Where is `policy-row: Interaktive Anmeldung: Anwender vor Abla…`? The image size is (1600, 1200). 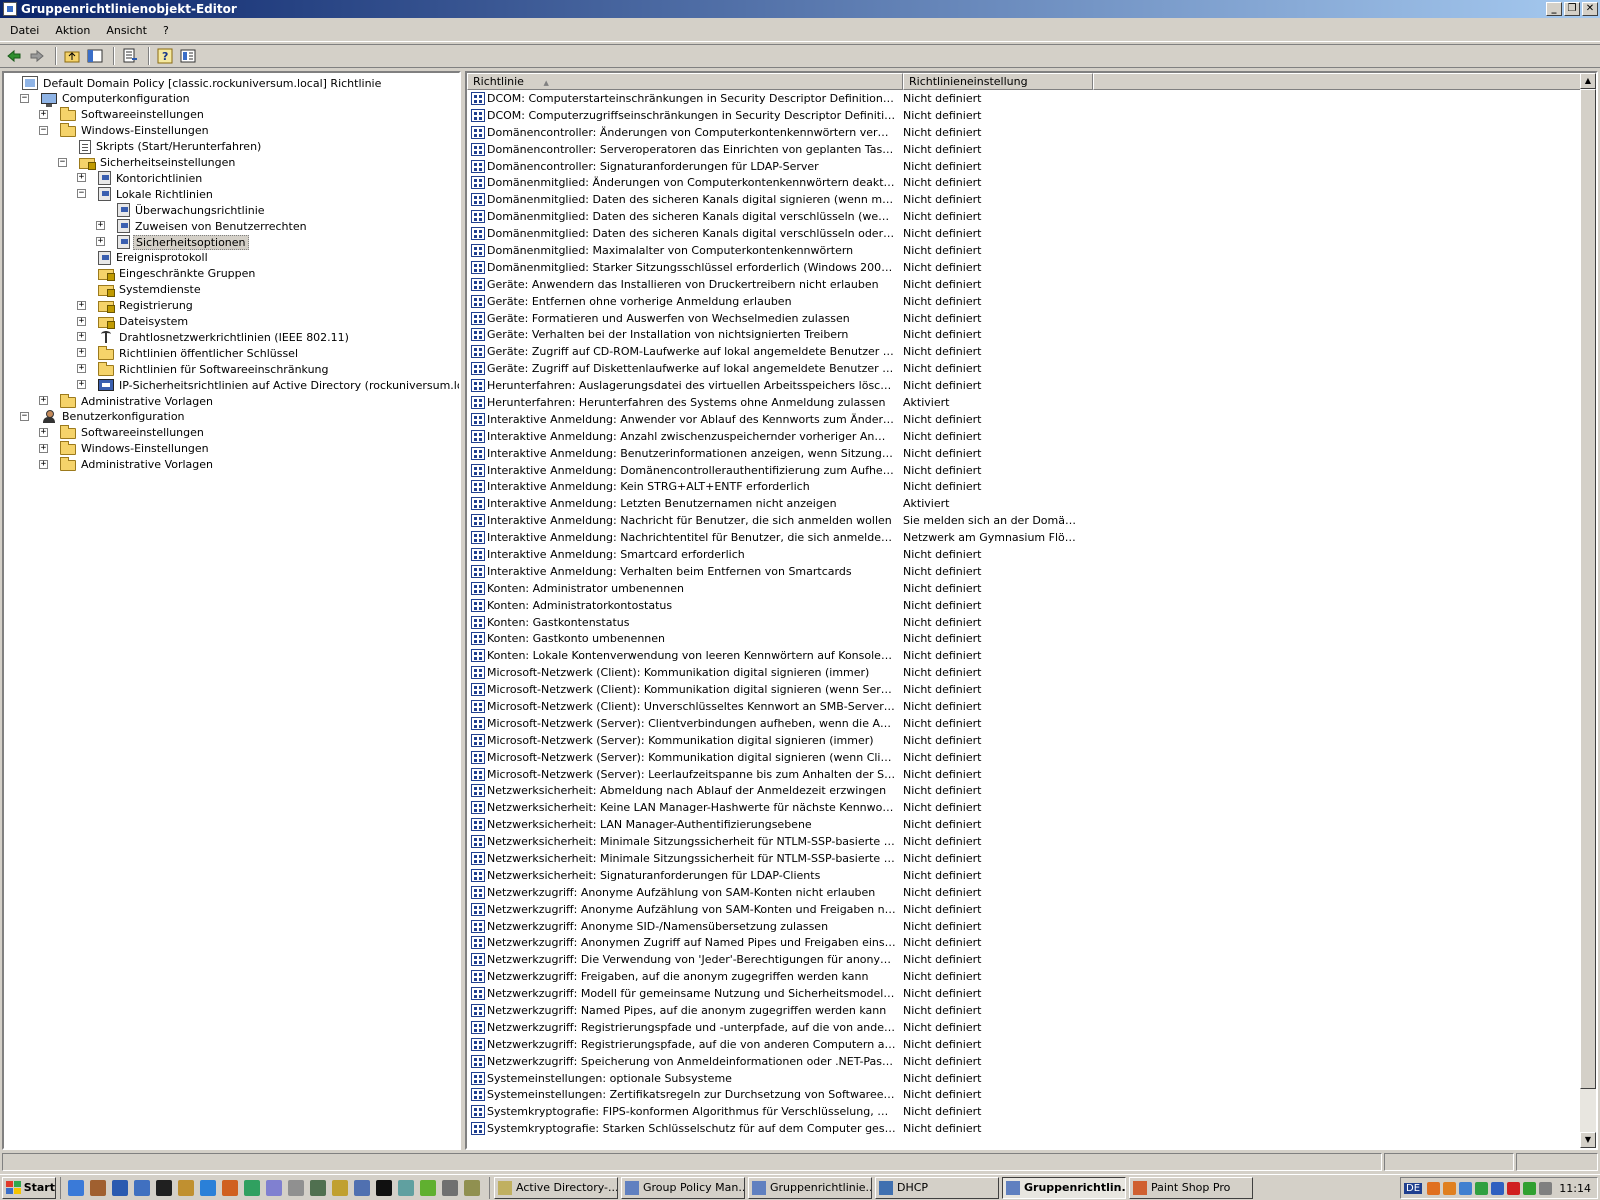
policy-row: Interaktive Anmeldung: Anwender vor Abla… is located at coordinates (1023, 419).